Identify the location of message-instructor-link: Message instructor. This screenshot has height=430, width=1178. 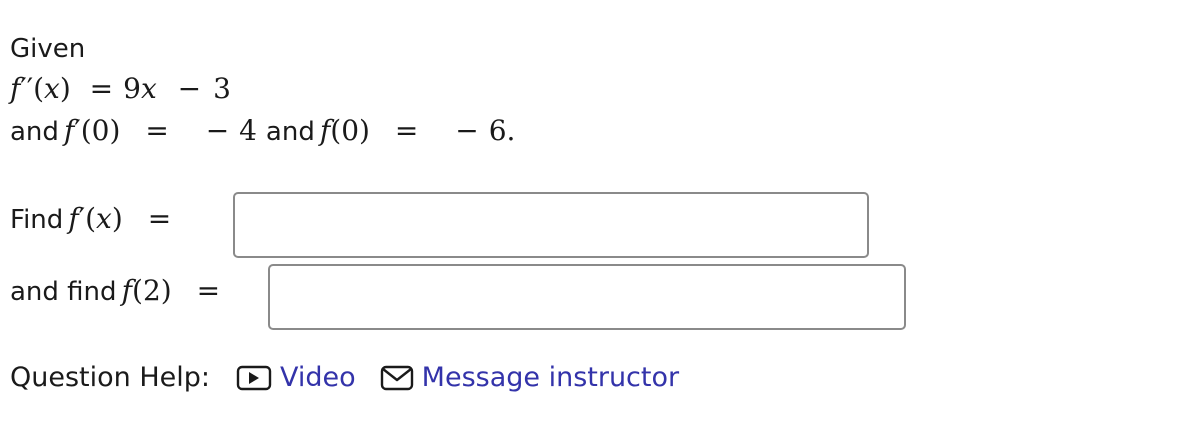
(529, 377).